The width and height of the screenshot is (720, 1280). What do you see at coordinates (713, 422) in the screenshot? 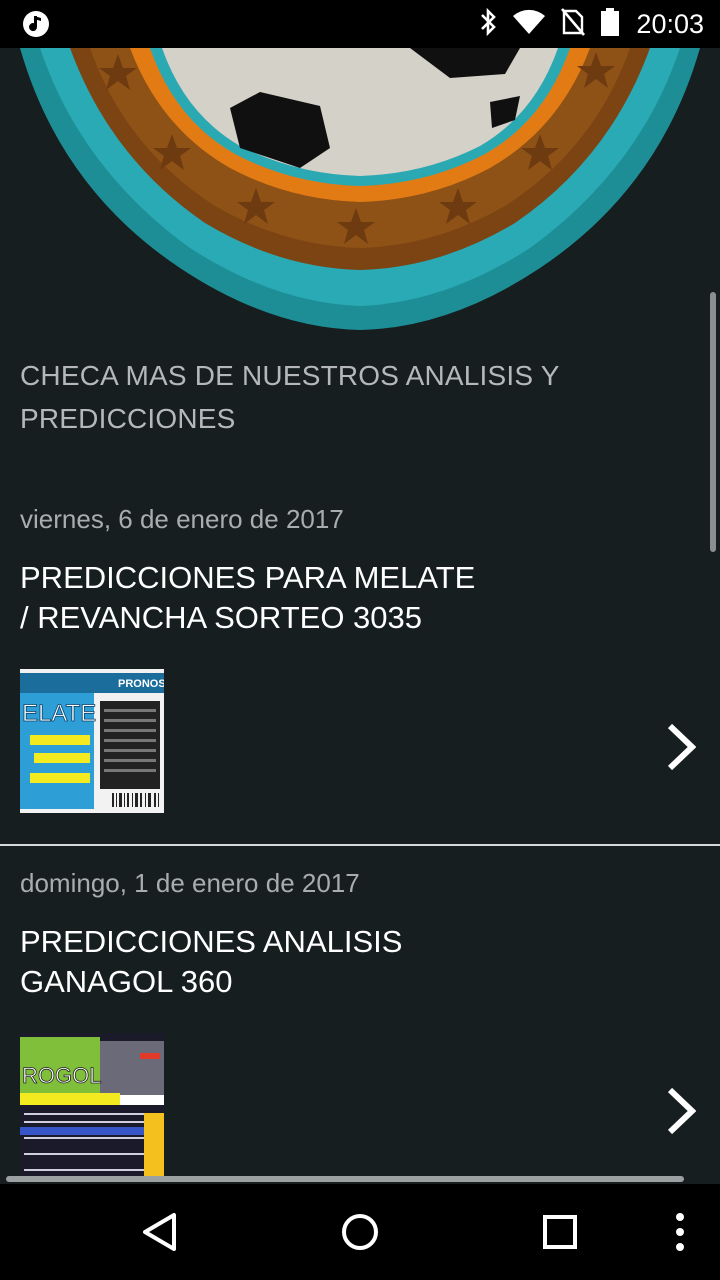
I see `vertical-scrollbar` at bounding box center [713, 422].